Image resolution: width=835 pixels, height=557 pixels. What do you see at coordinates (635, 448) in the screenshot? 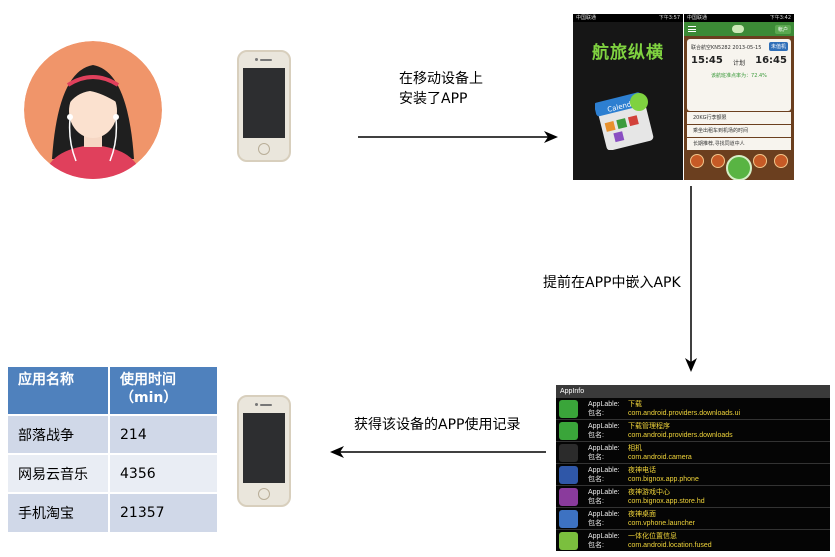
I see `app-label-value: 相机` at bounding box center [635, 448].